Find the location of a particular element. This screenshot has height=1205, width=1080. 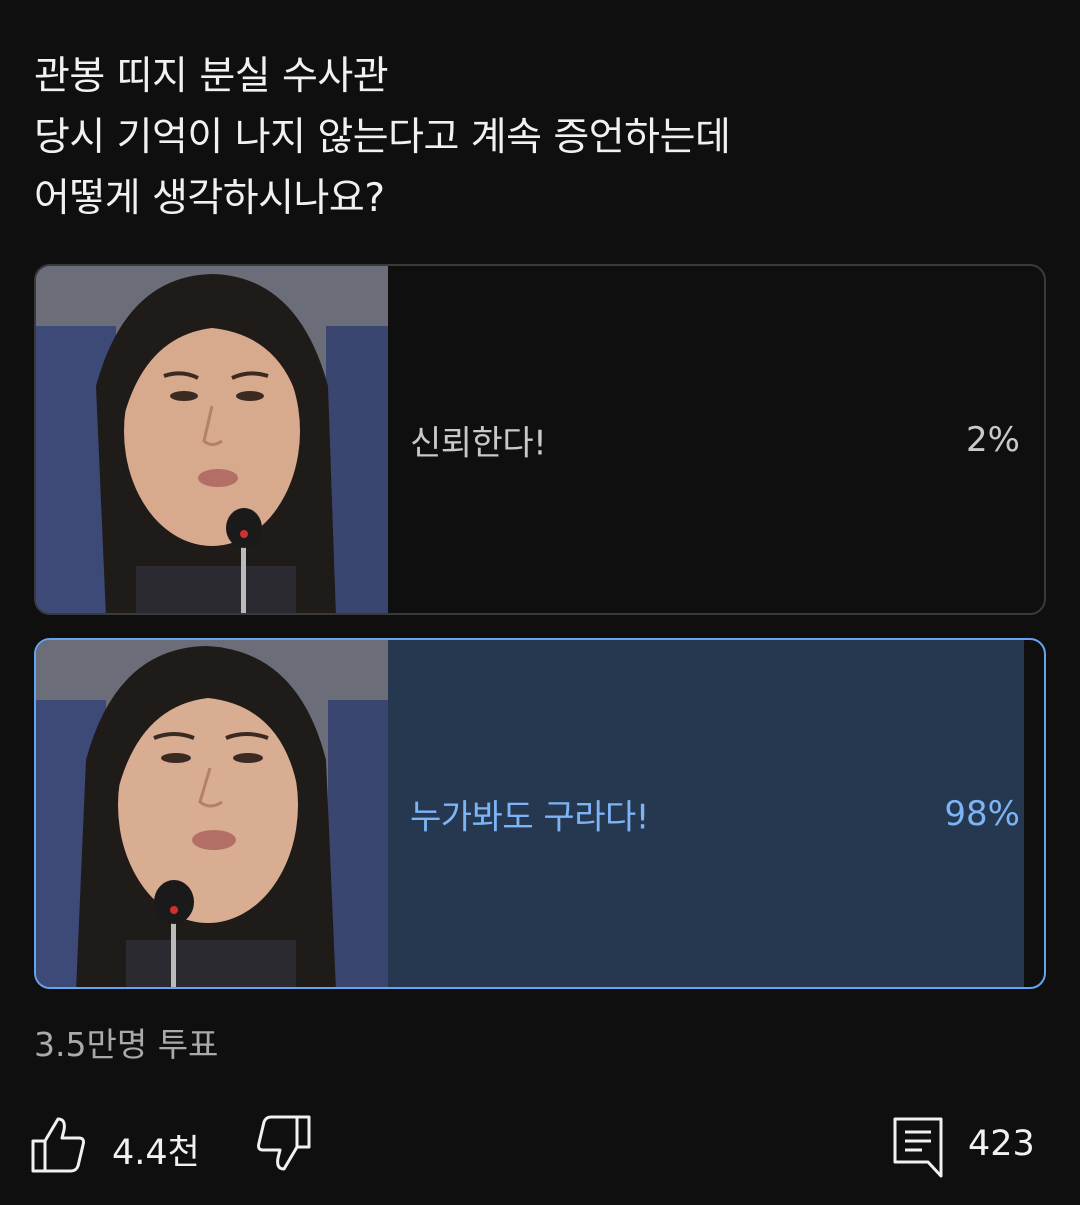

like-count: 4.4천 is located at coordinates (156, 1153).